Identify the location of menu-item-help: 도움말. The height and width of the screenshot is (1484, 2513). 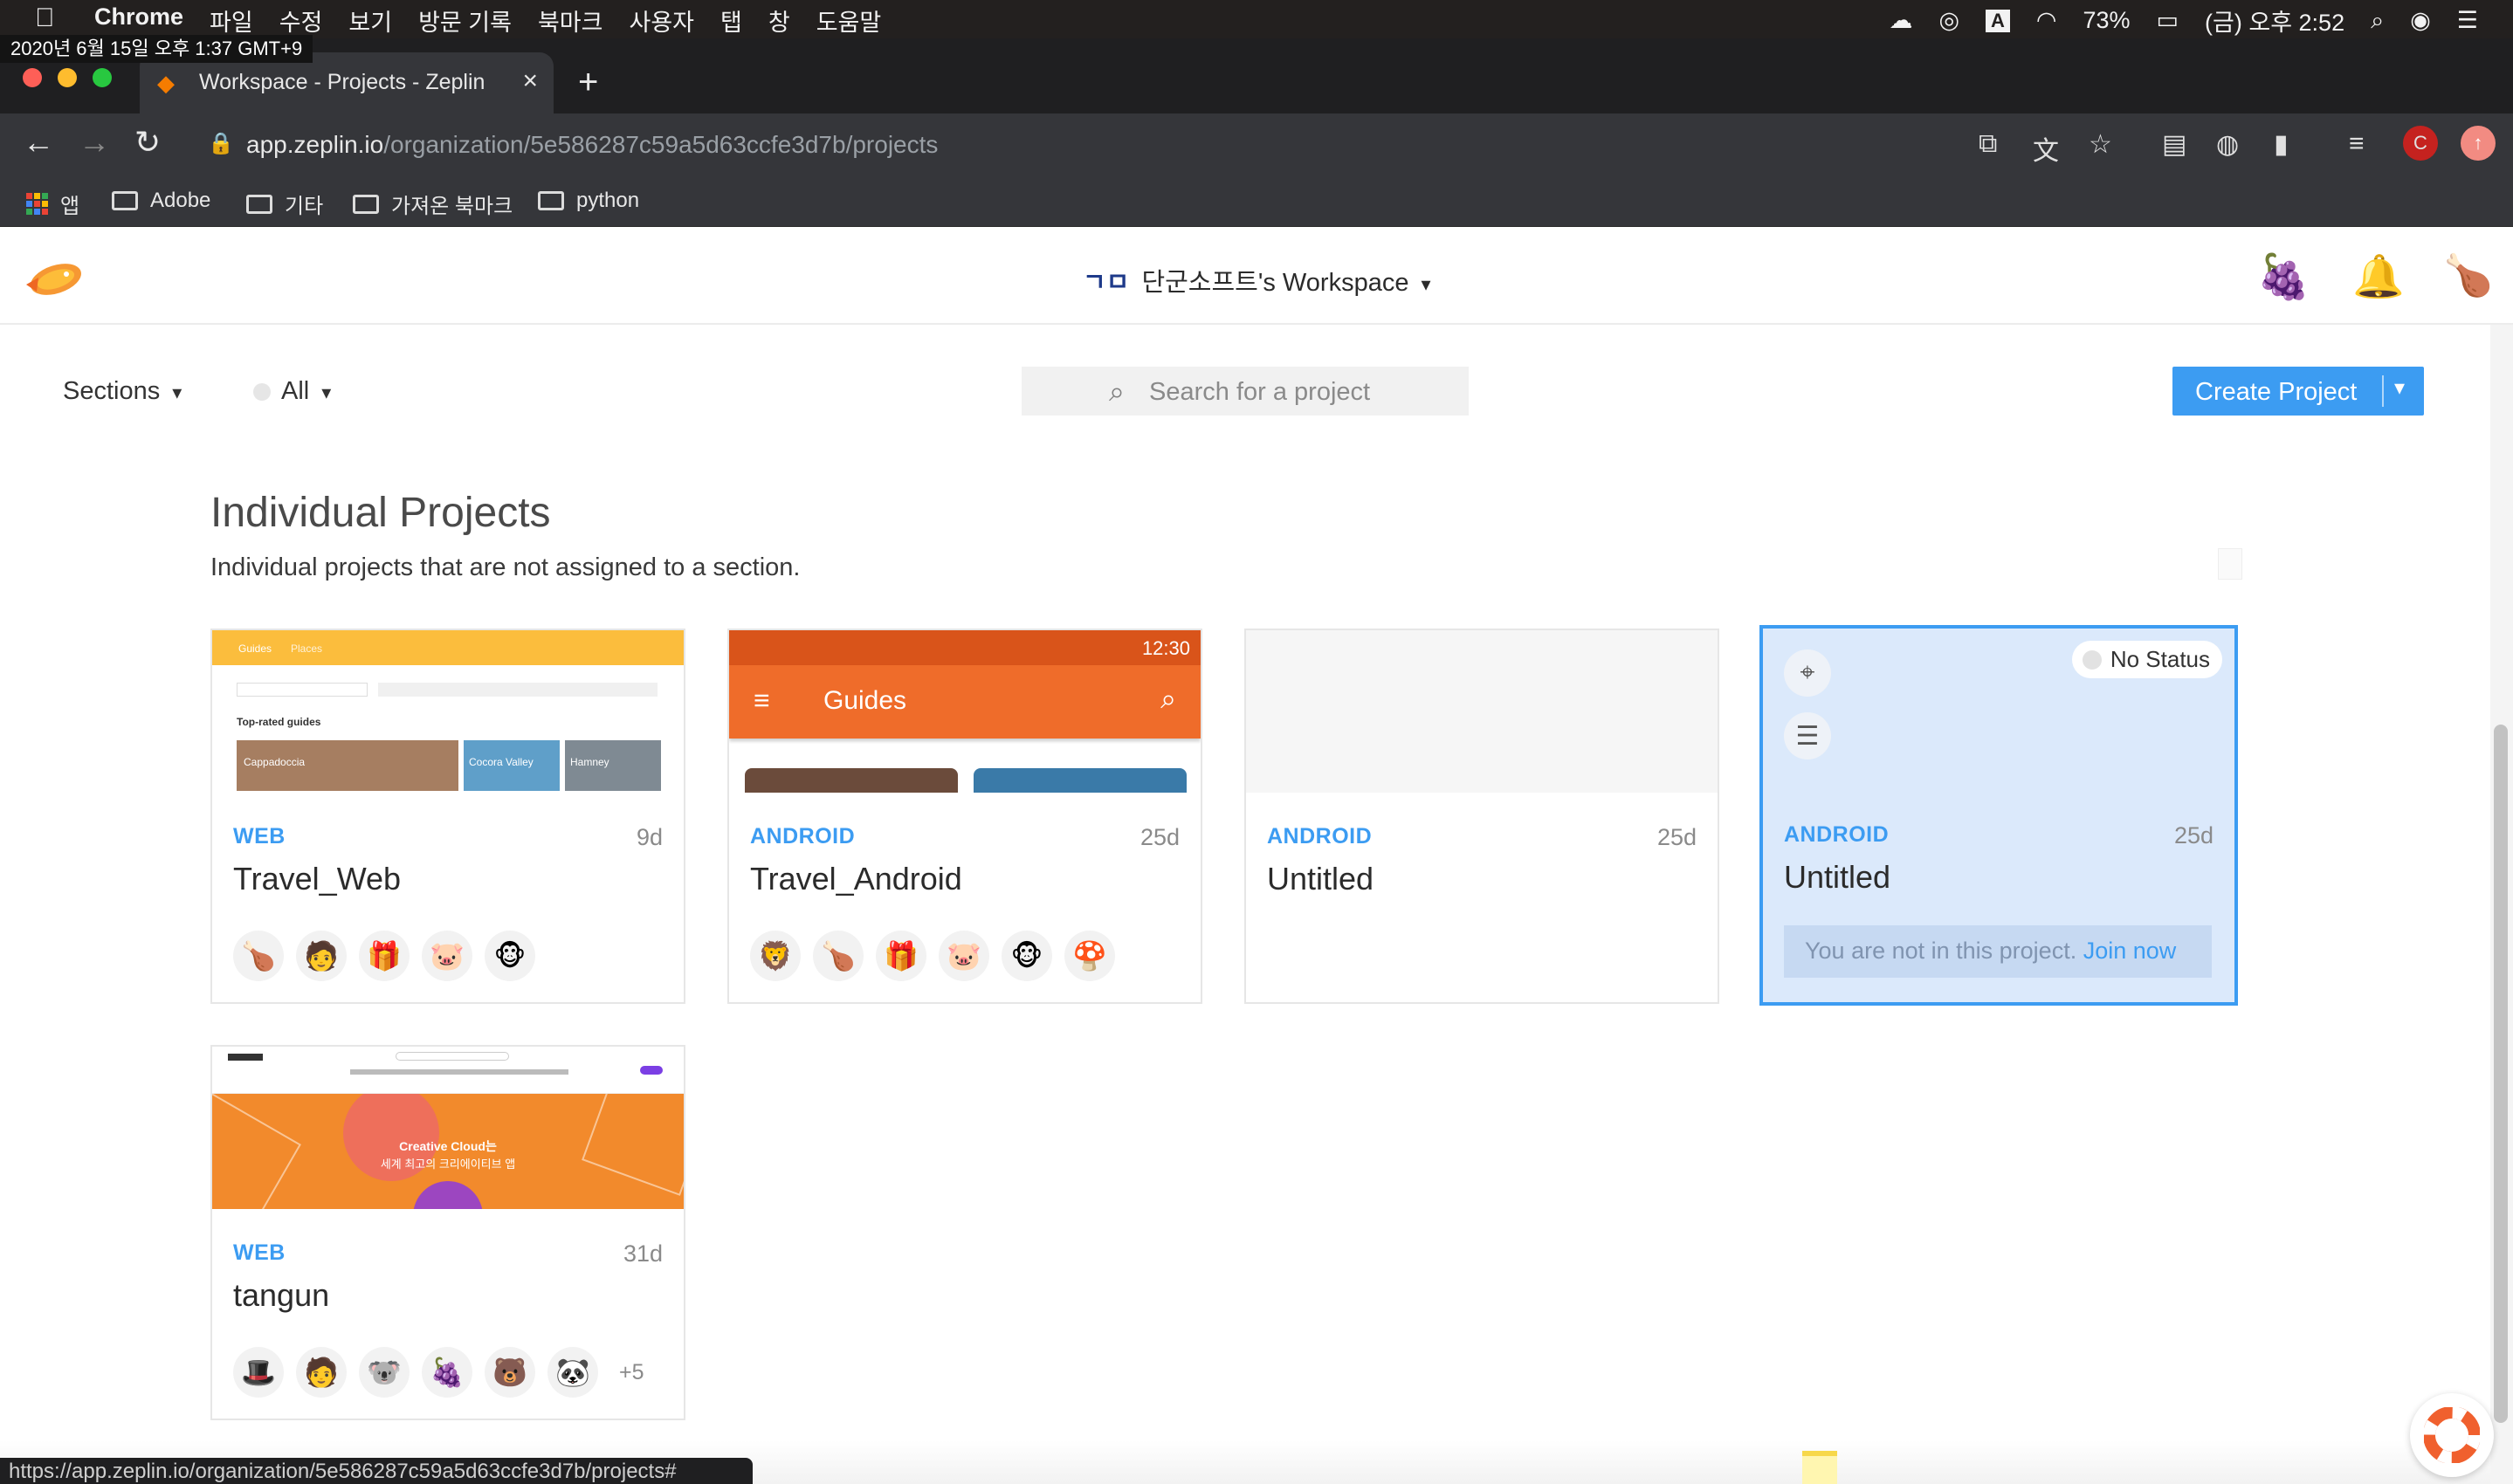
(849, 21).